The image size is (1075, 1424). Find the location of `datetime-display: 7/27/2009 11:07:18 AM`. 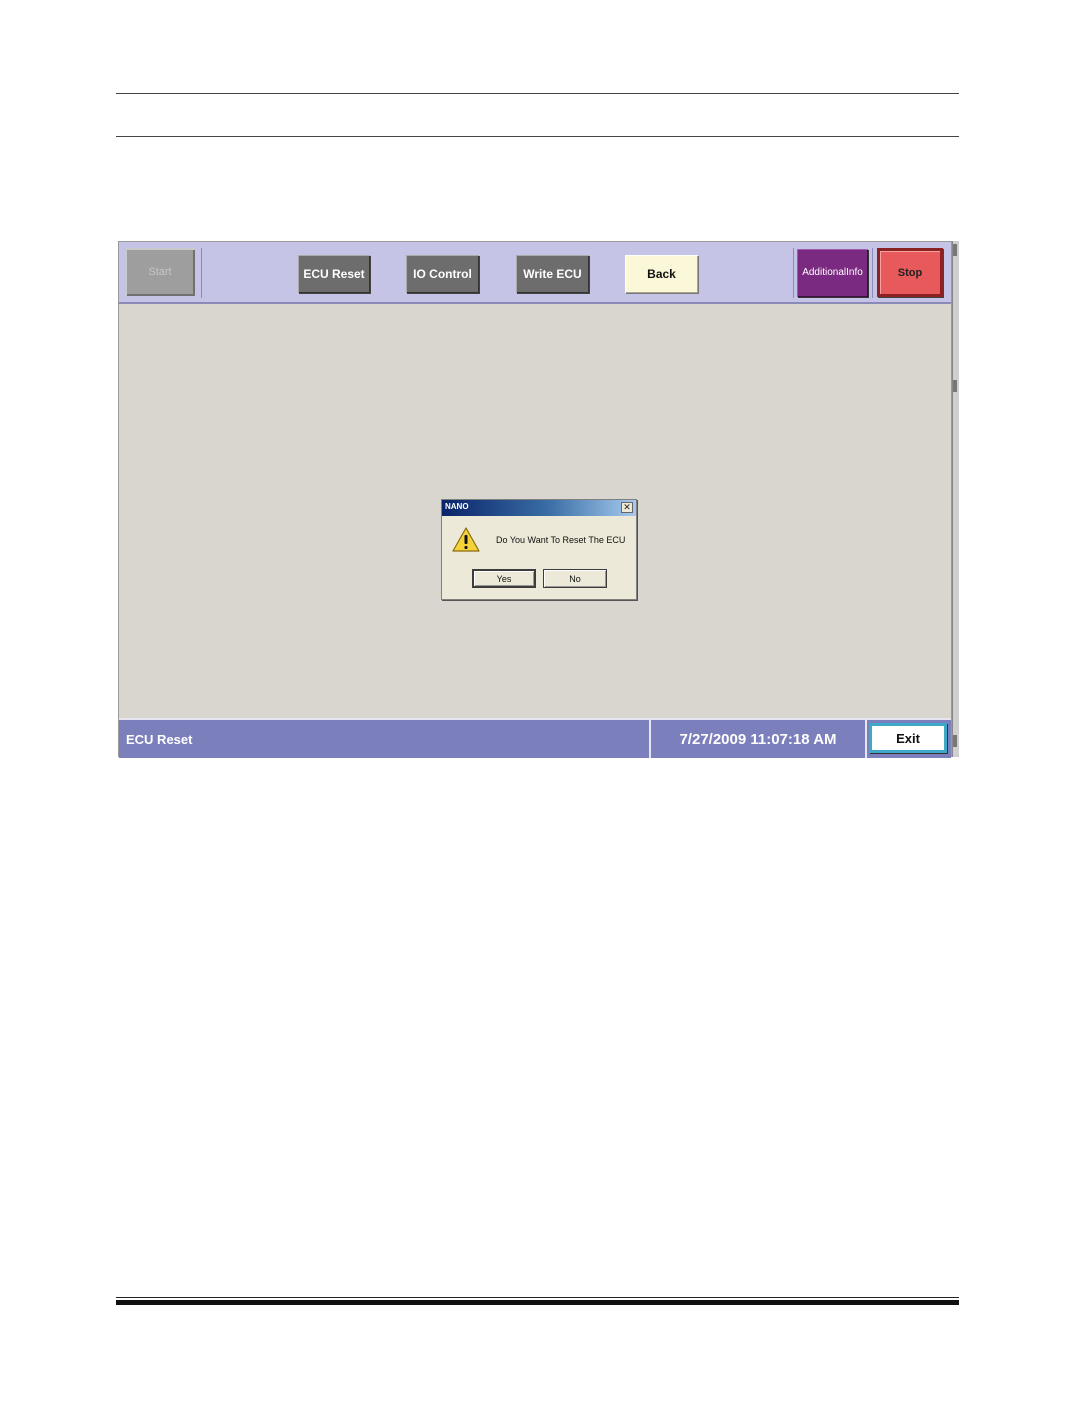

datetime-display: 7/27/2009 11:07:18 AM is located at coordinates (758, 739).